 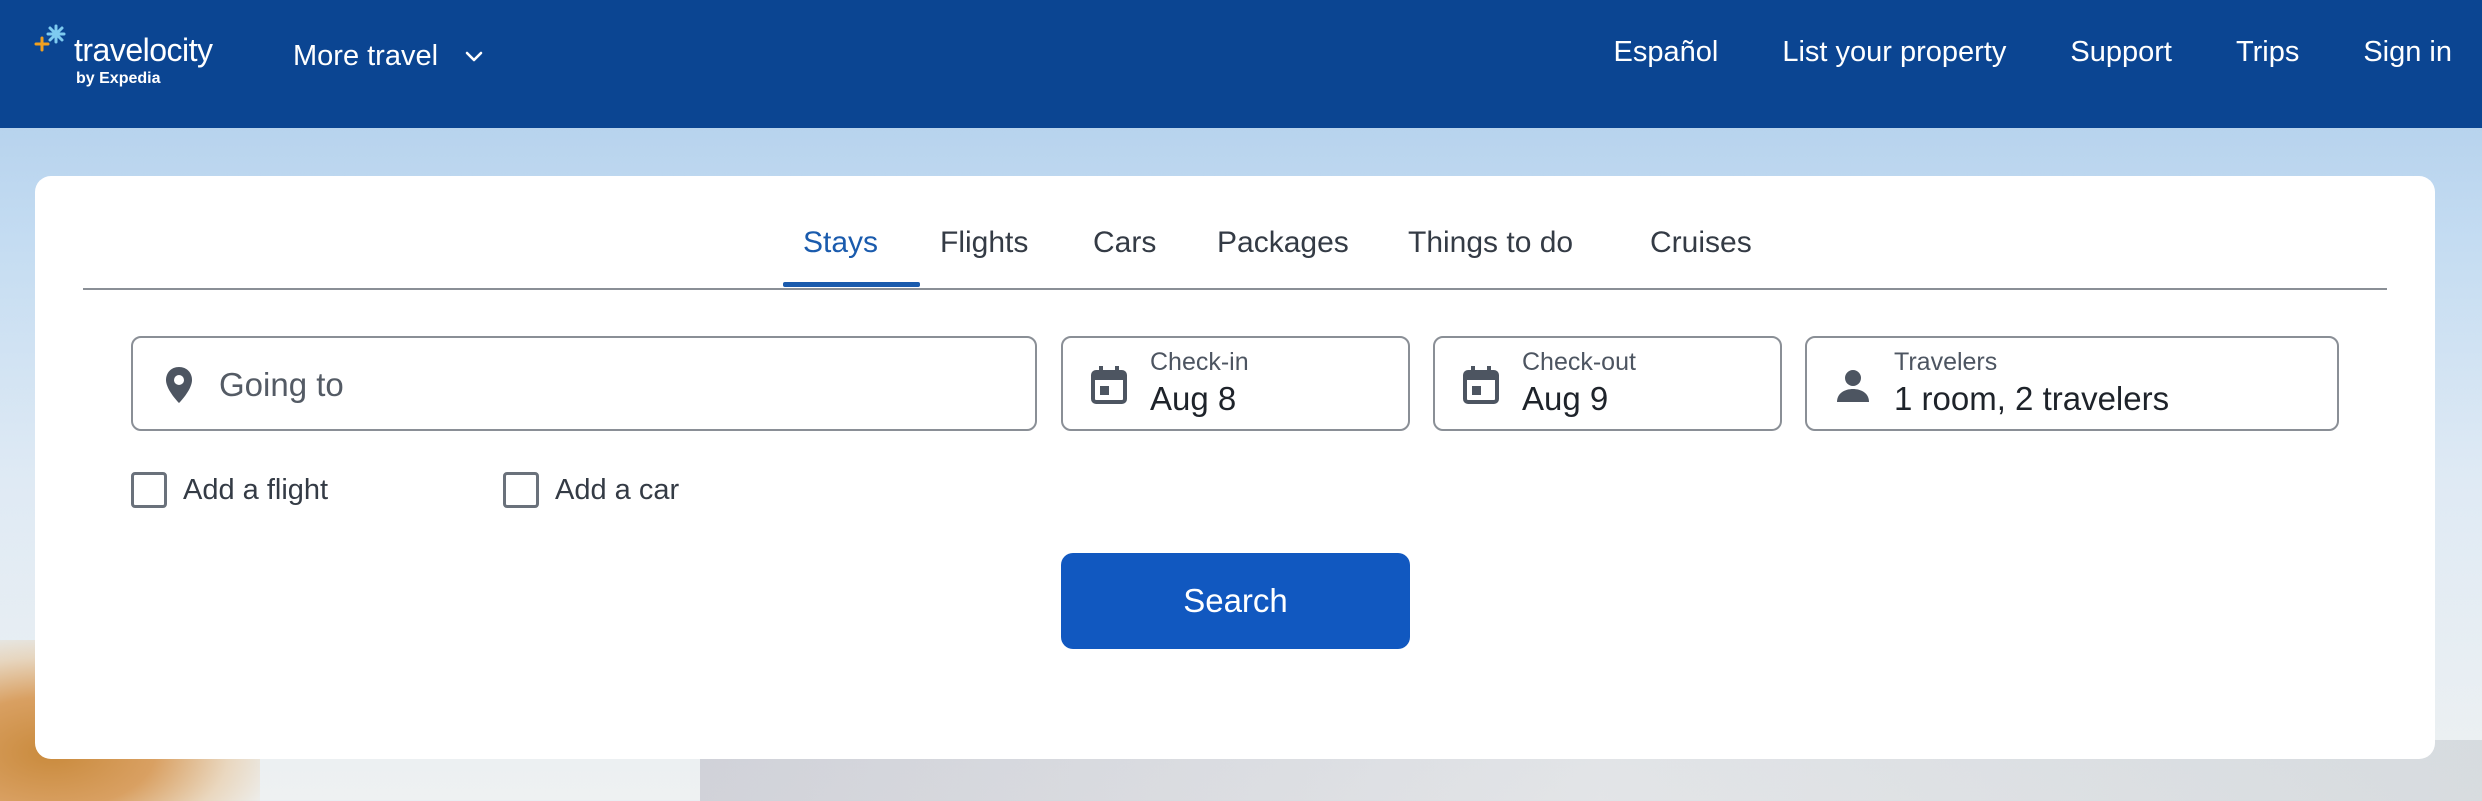 I want to click on more-travel-label: More travel, so click(x=366, y=55).